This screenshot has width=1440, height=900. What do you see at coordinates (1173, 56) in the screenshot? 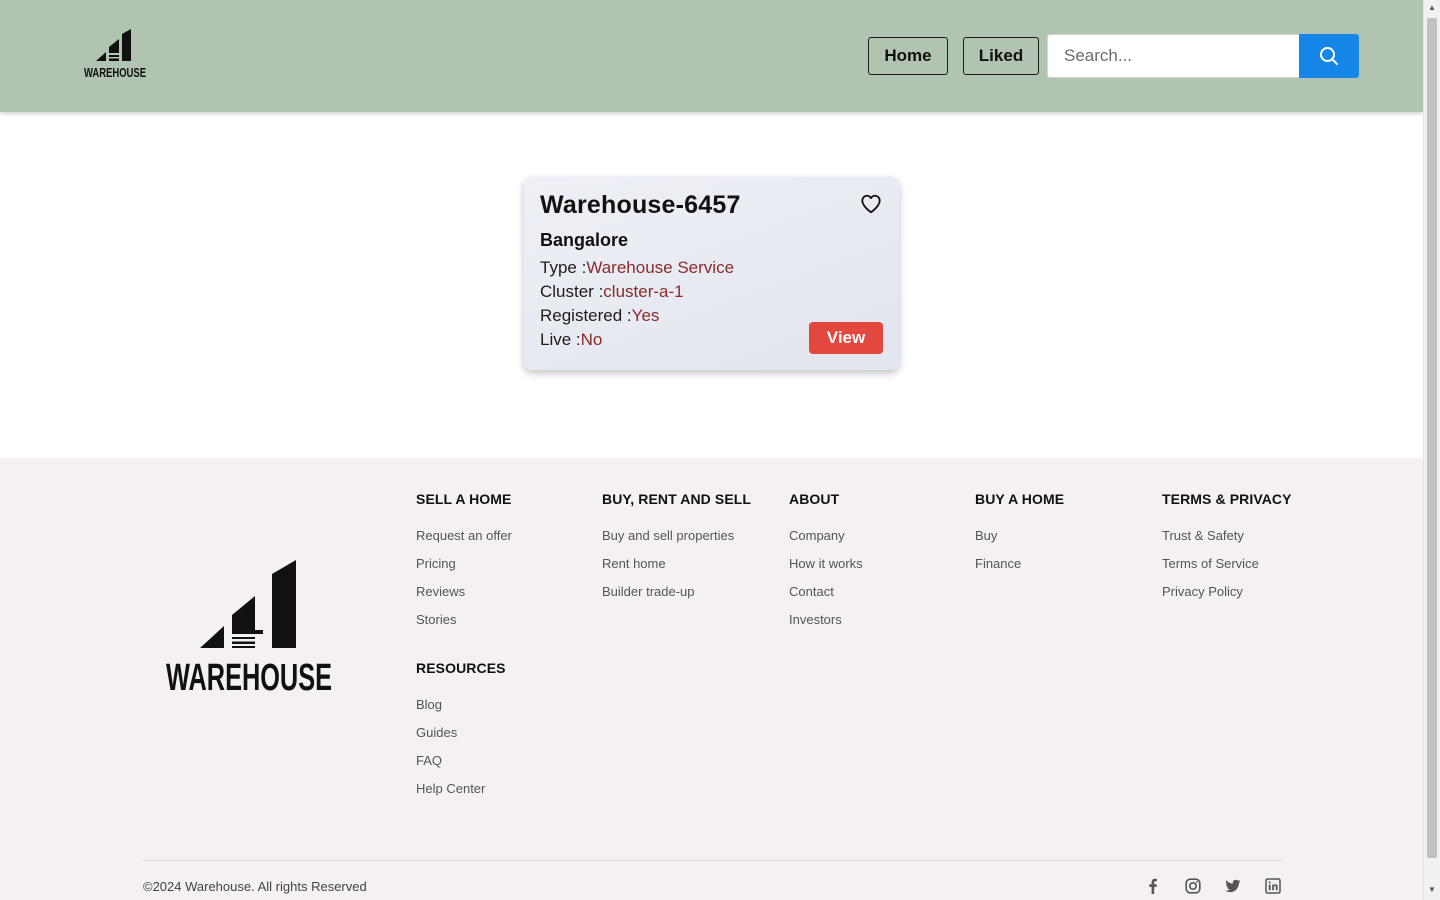
I see `search-input` at bounding box center [1173, 56].